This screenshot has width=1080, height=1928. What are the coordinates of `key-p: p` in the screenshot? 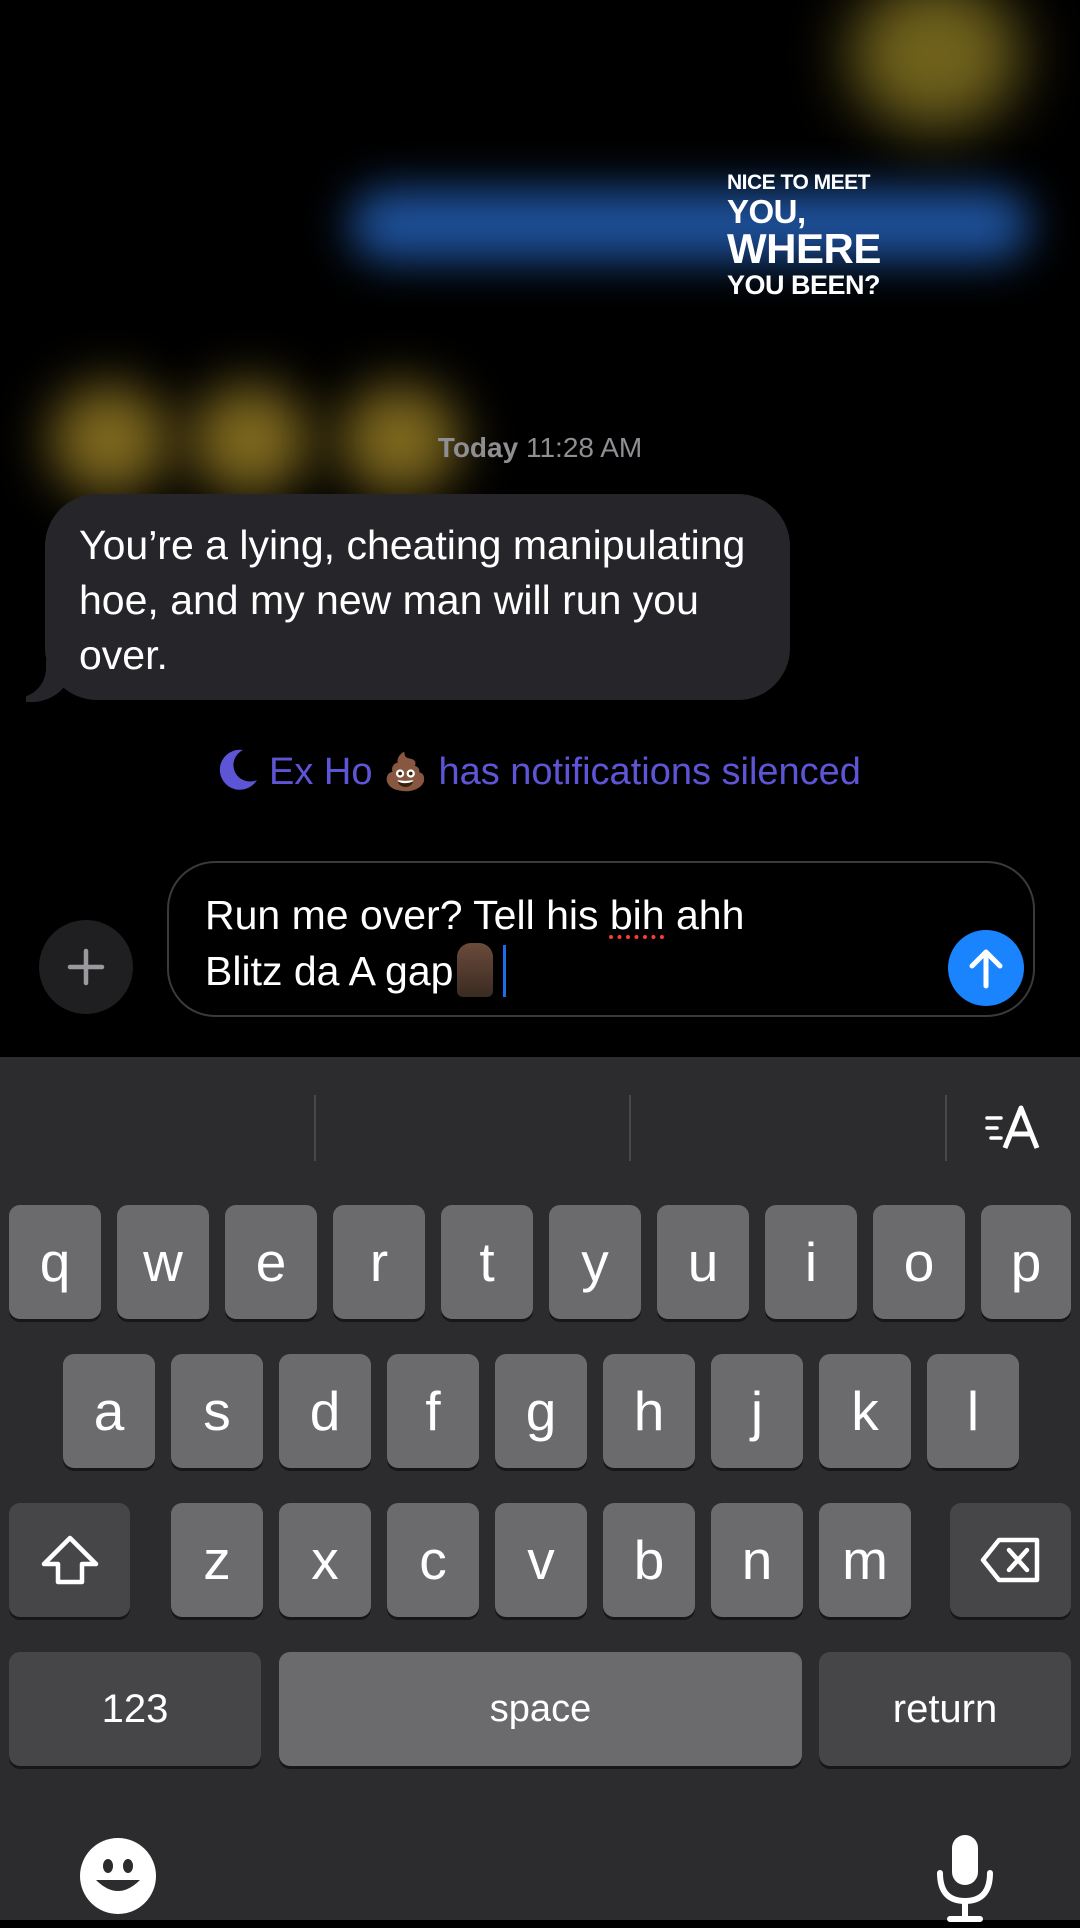 It's located at (1026, 1262).